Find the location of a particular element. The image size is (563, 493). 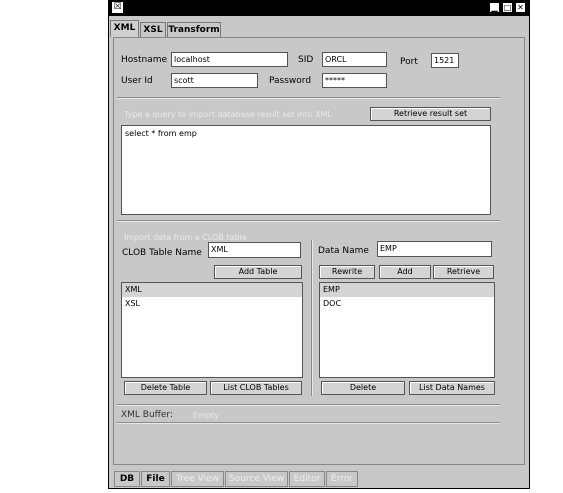

tab-editor: Editor is located at coordinates (307, 479).